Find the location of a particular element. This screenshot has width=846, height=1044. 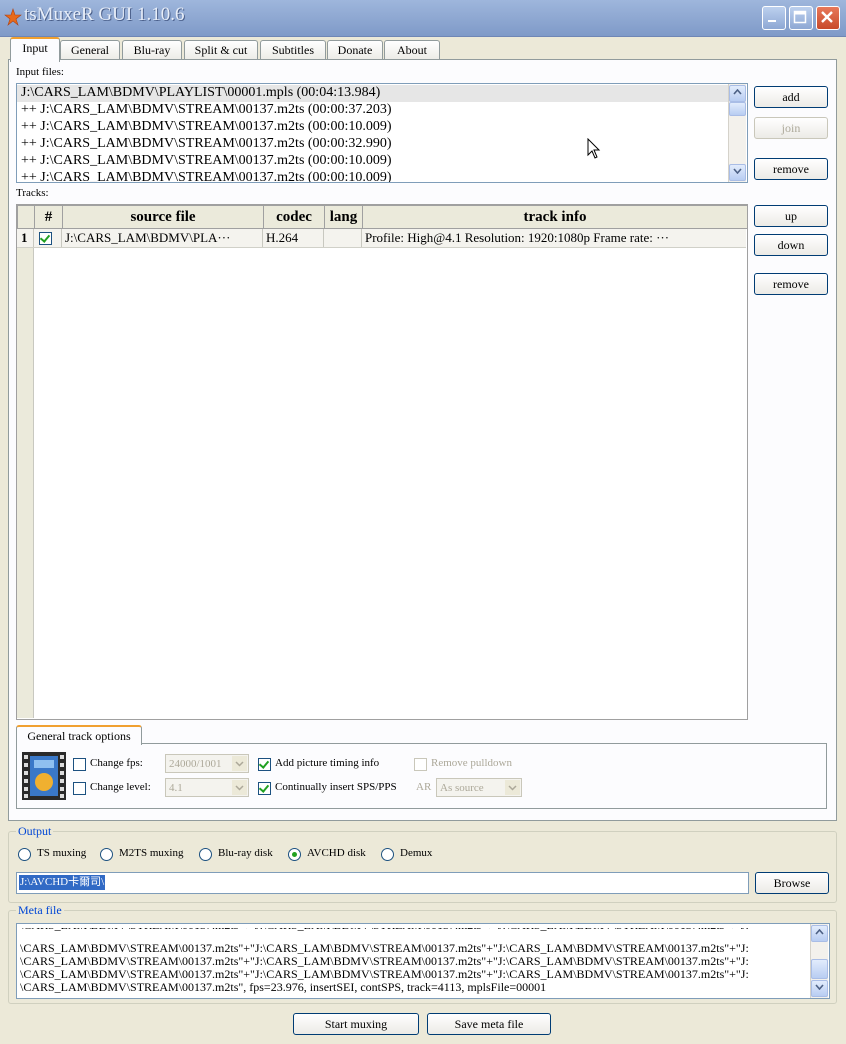

column-header-lang: lang is located at coordinates (343, 217).